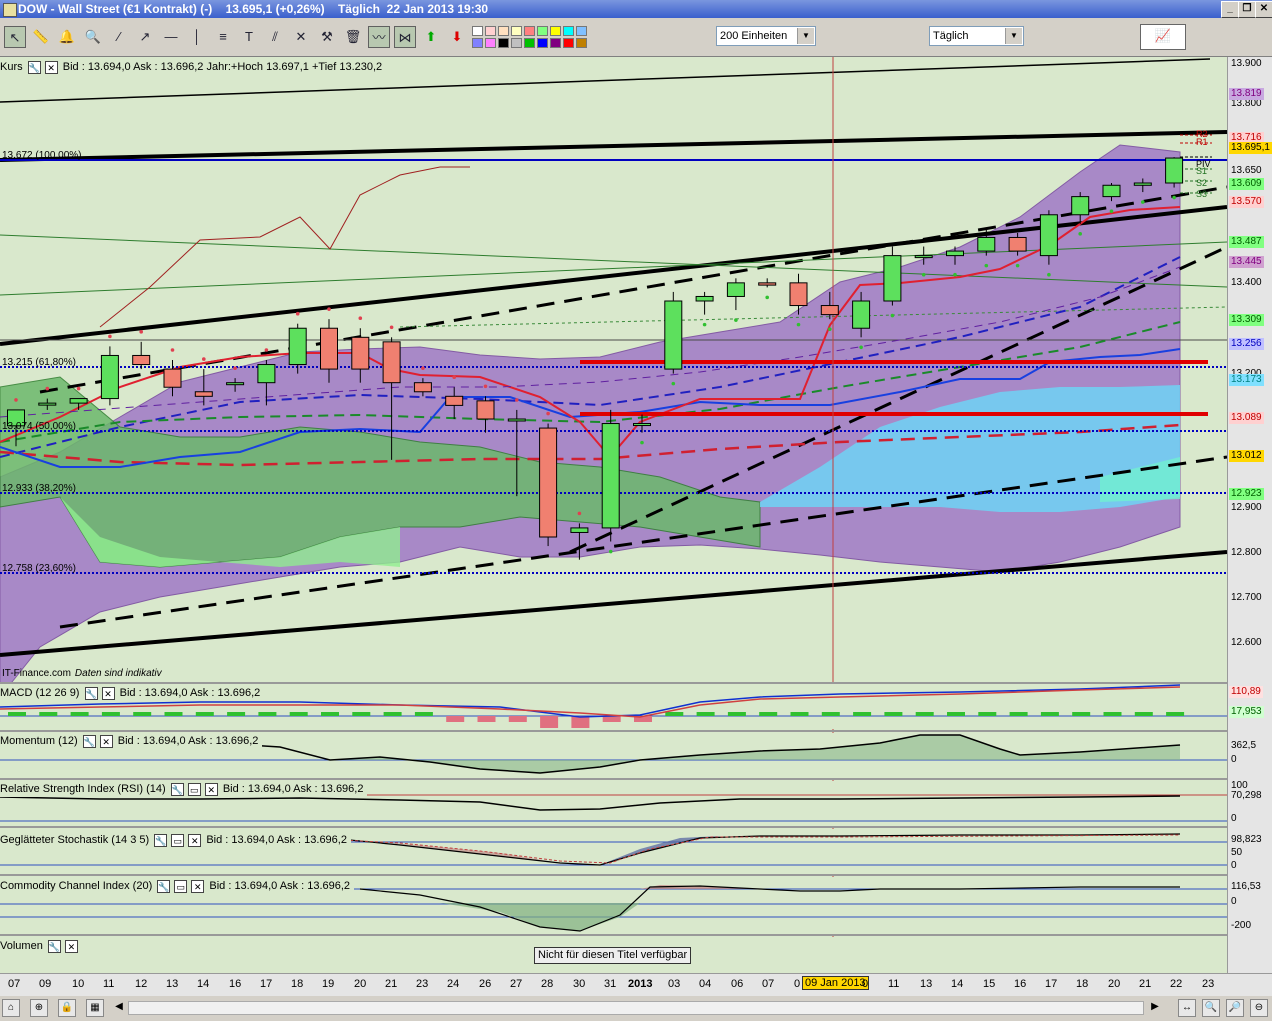  I want to click on delete-icon: 🗑, so click(353, 37).